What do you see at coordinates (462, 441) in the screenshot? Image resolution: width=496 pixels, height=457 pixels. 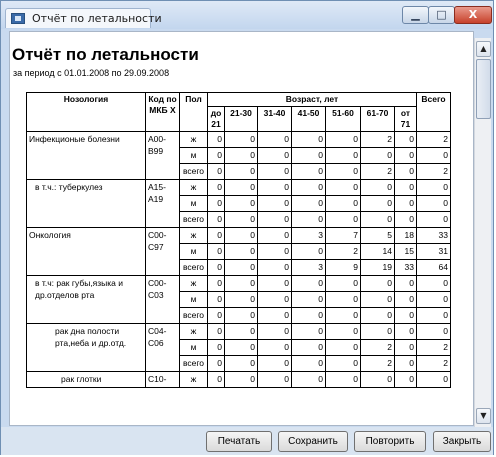 I see `close-button: Закрыть` at bounding box center [462, 441].